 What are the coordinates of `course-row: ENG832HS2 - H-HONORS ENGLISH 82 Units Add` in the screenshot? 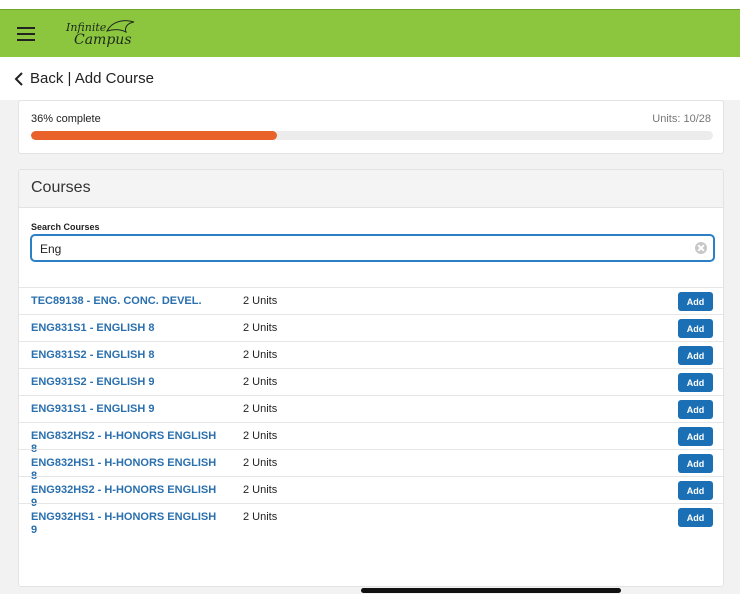 It's located at (371, 438).